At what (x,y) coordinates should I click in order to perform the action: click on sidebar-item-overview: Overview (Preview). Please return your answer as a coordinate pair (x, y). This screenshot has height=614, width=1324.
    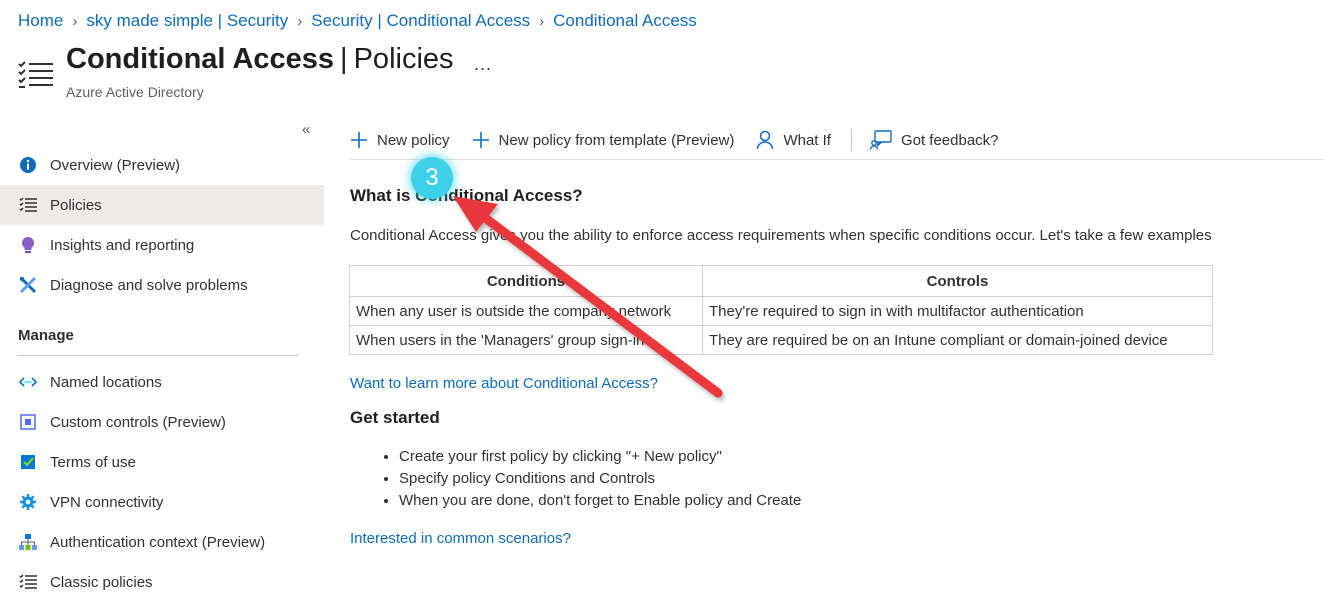
    Looking at the image, I should click on (162, 165).